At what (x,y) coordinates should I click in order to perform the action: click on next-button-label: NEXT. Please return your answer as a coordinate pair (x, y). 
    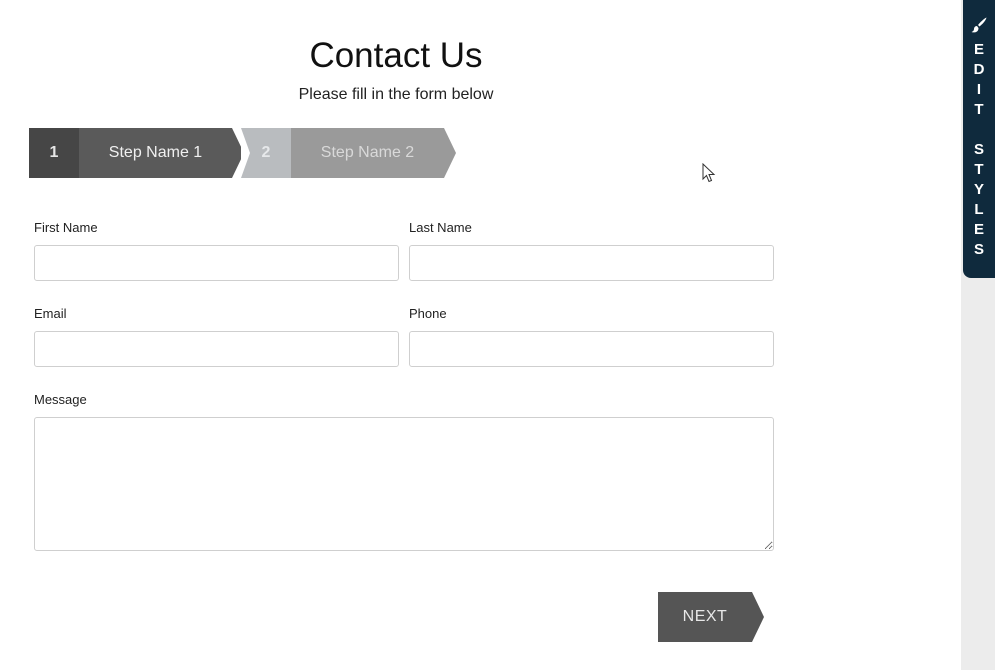
    Looking at the image, I should click on (705, 617).